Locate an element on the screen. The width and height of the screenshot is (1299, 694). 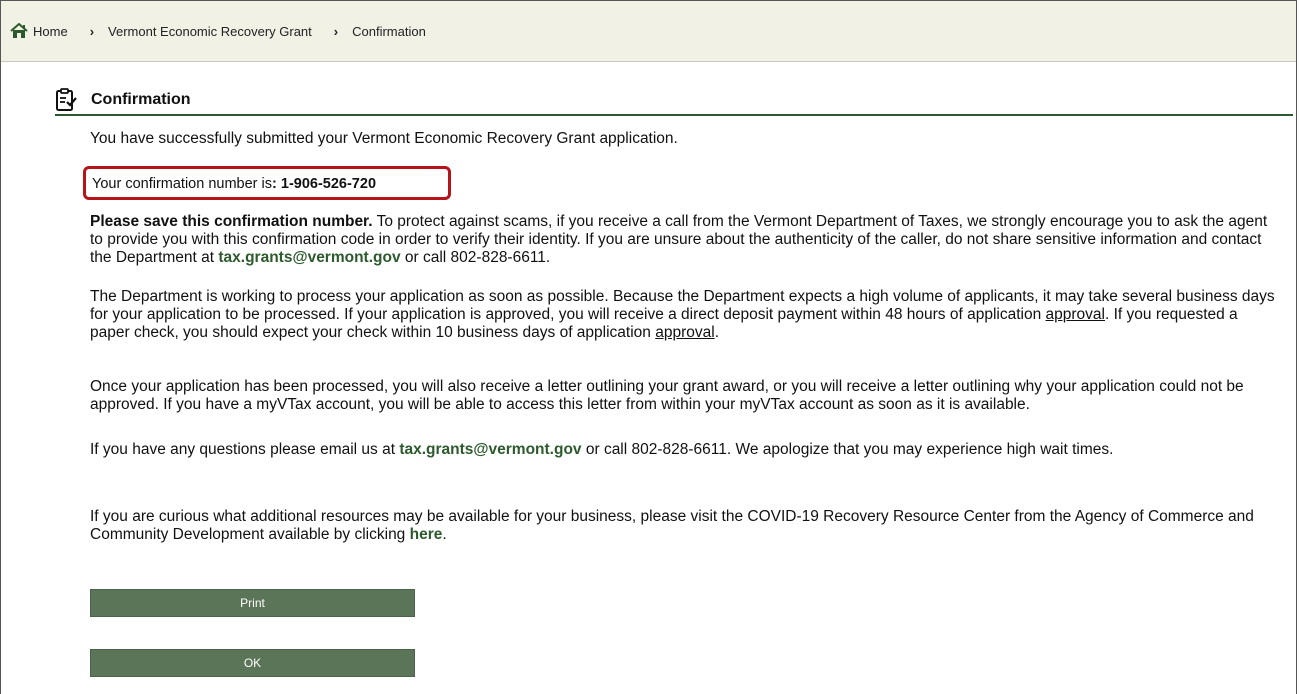
ok-button: OK is located at coordinates (252, 663).